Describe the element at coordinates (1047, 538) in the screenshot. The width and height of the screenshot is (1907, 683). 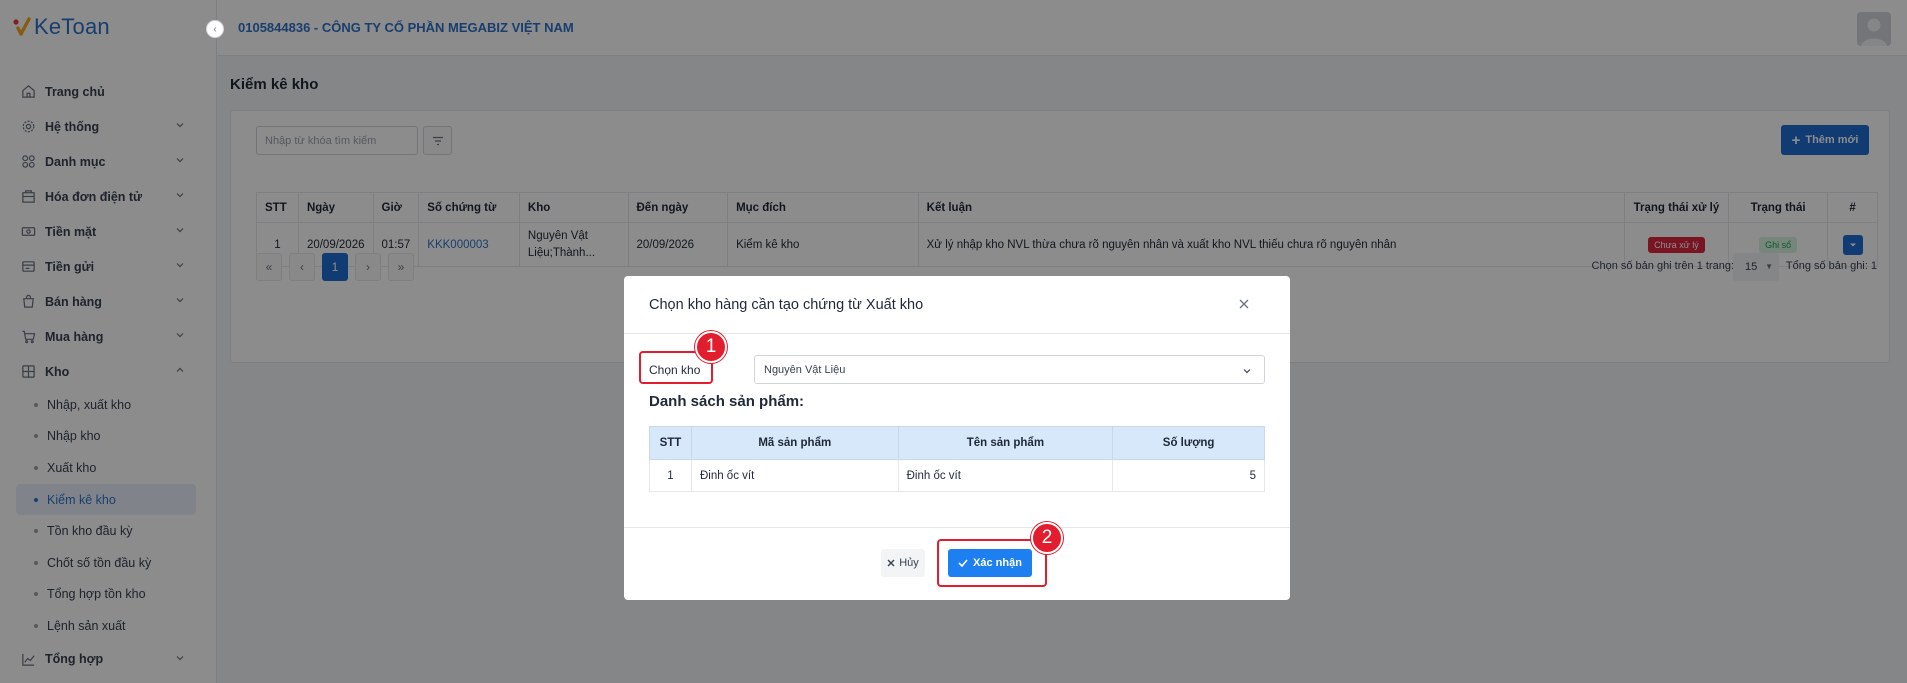
I see `step-2-marker: 2` at that location.